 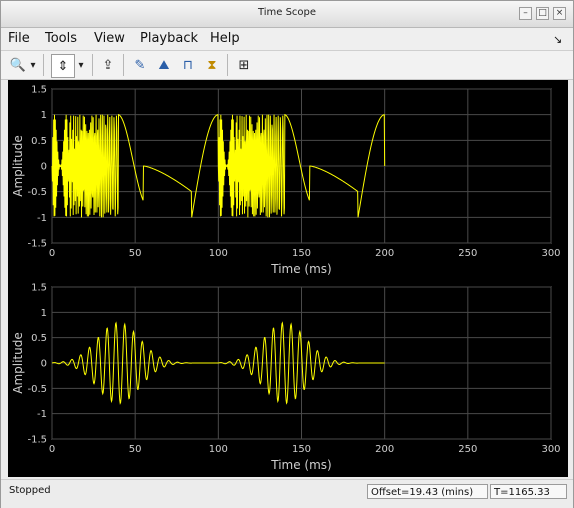 I want to click on plot-2-ytick: 1.5, so click(x=39, y=288).